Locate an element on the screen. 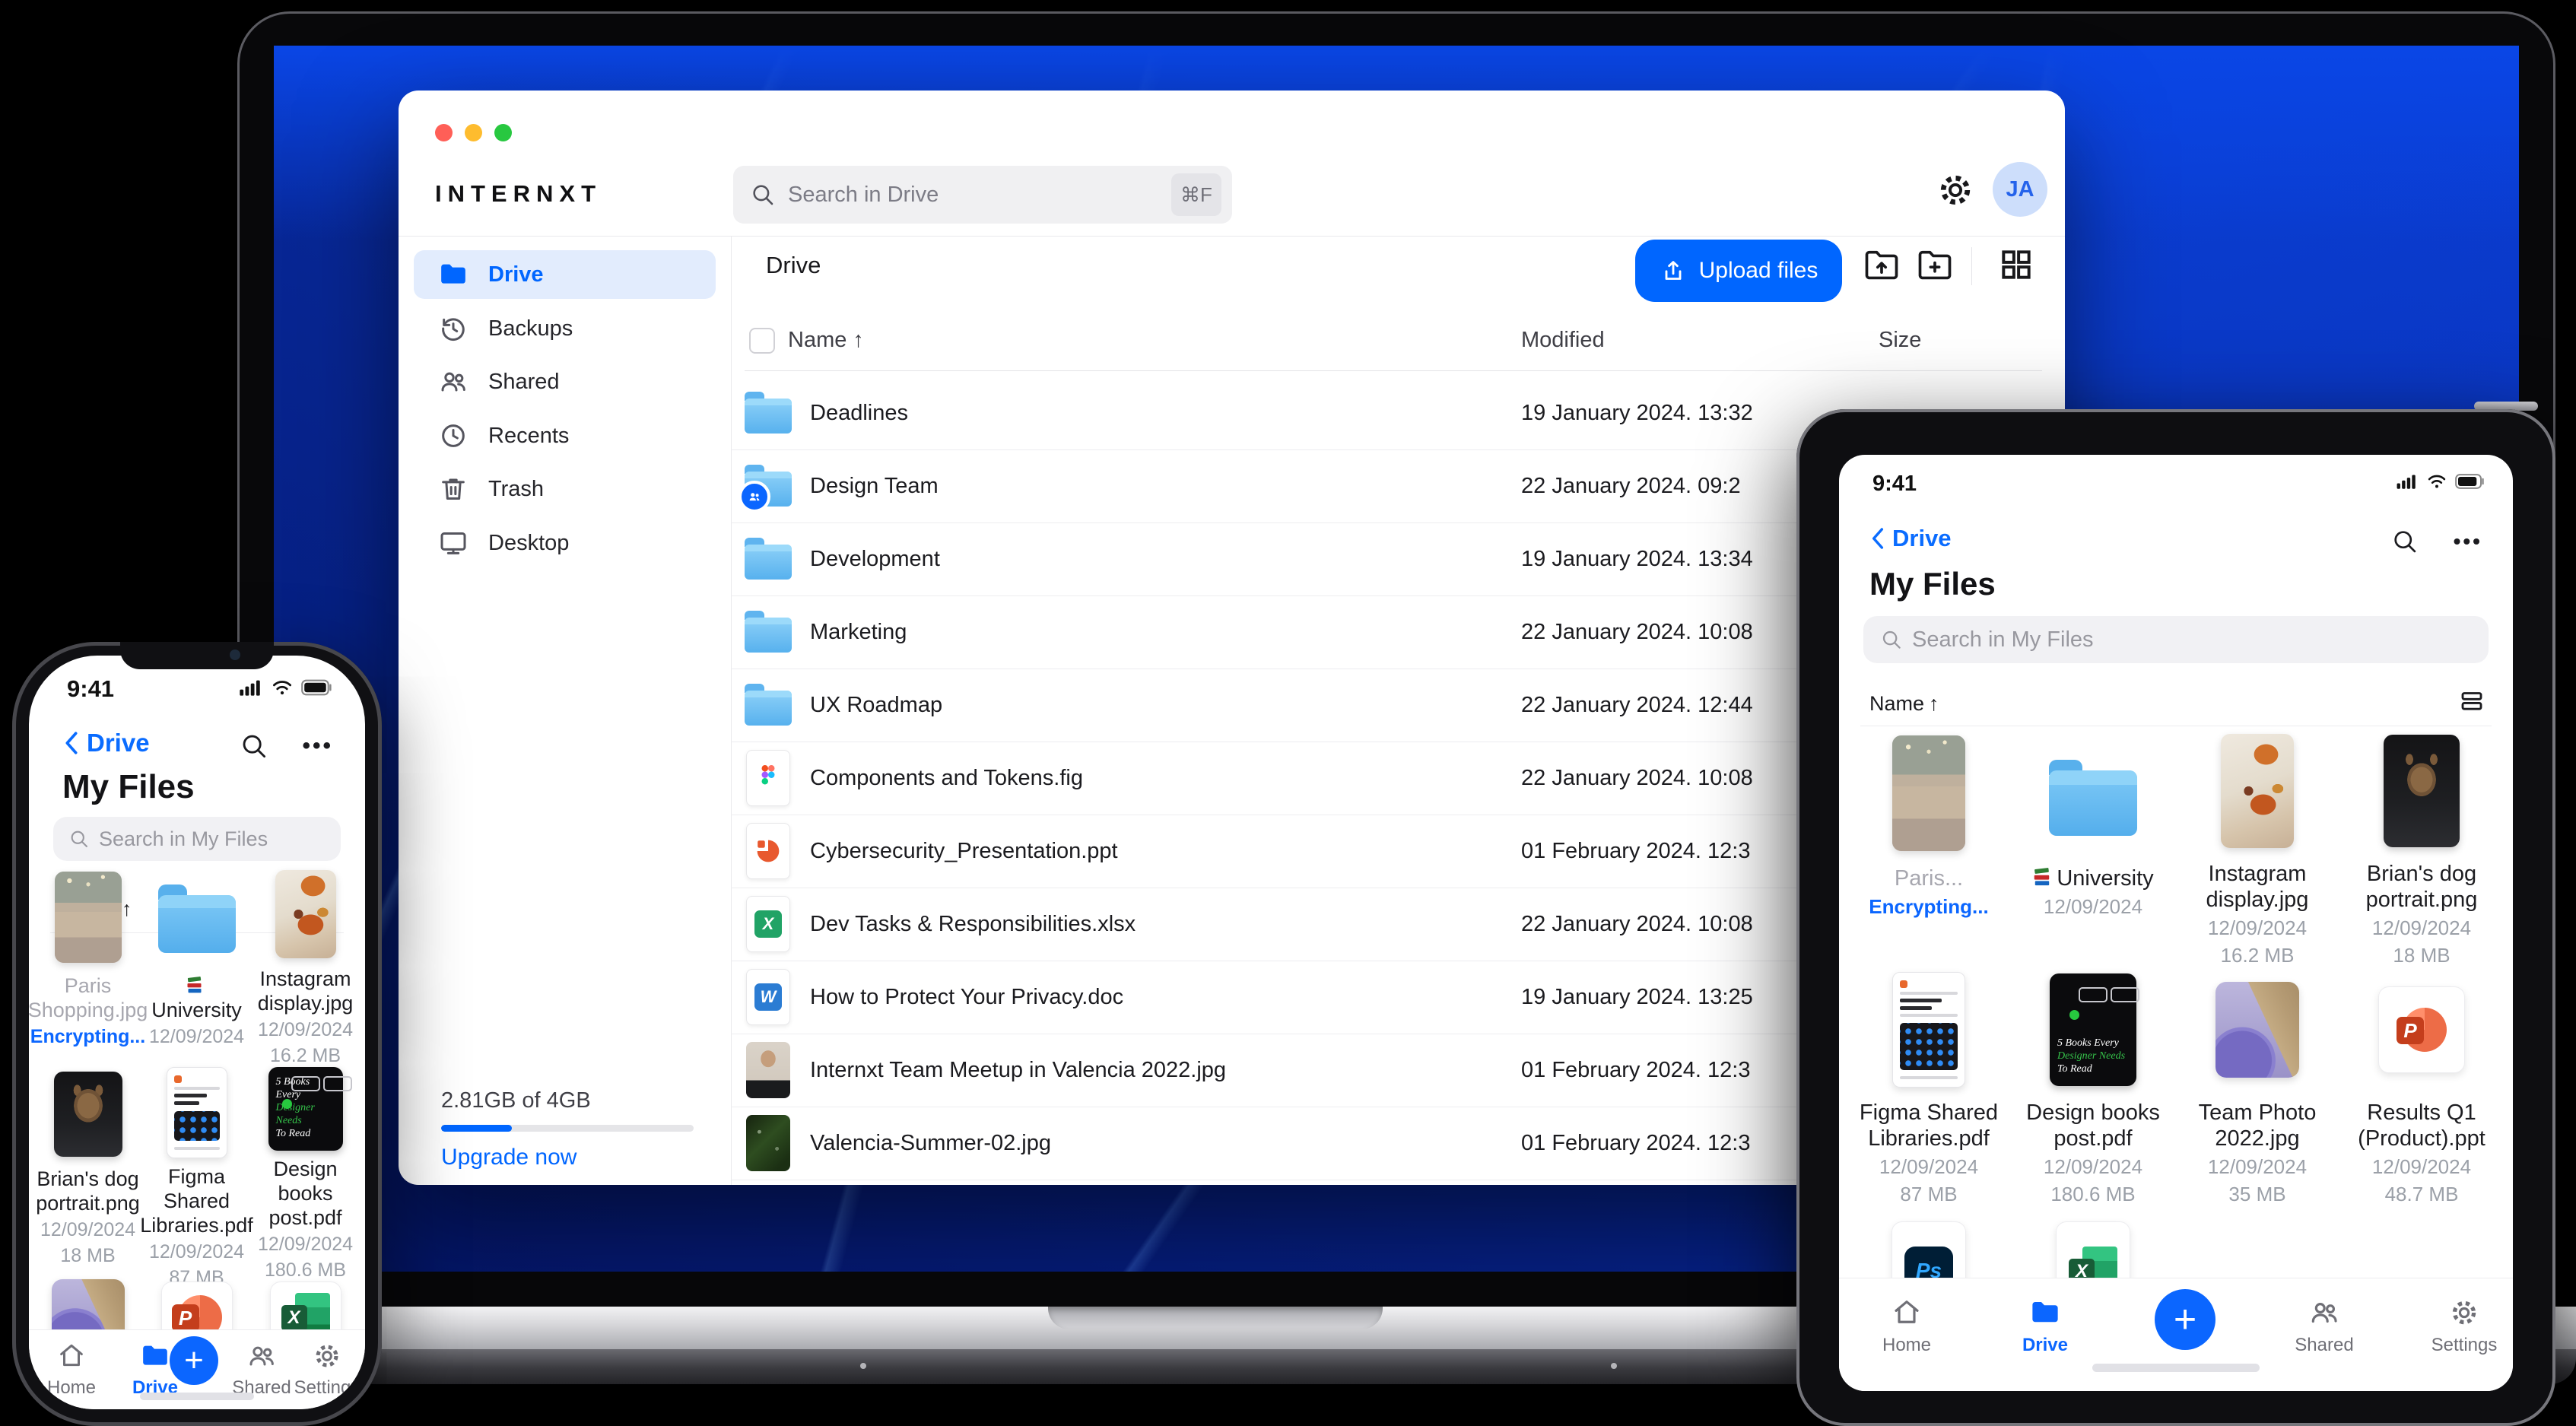 This screenshot has width=2576, height=1426. minimize-window-icon is located at coordinates (473, 132).